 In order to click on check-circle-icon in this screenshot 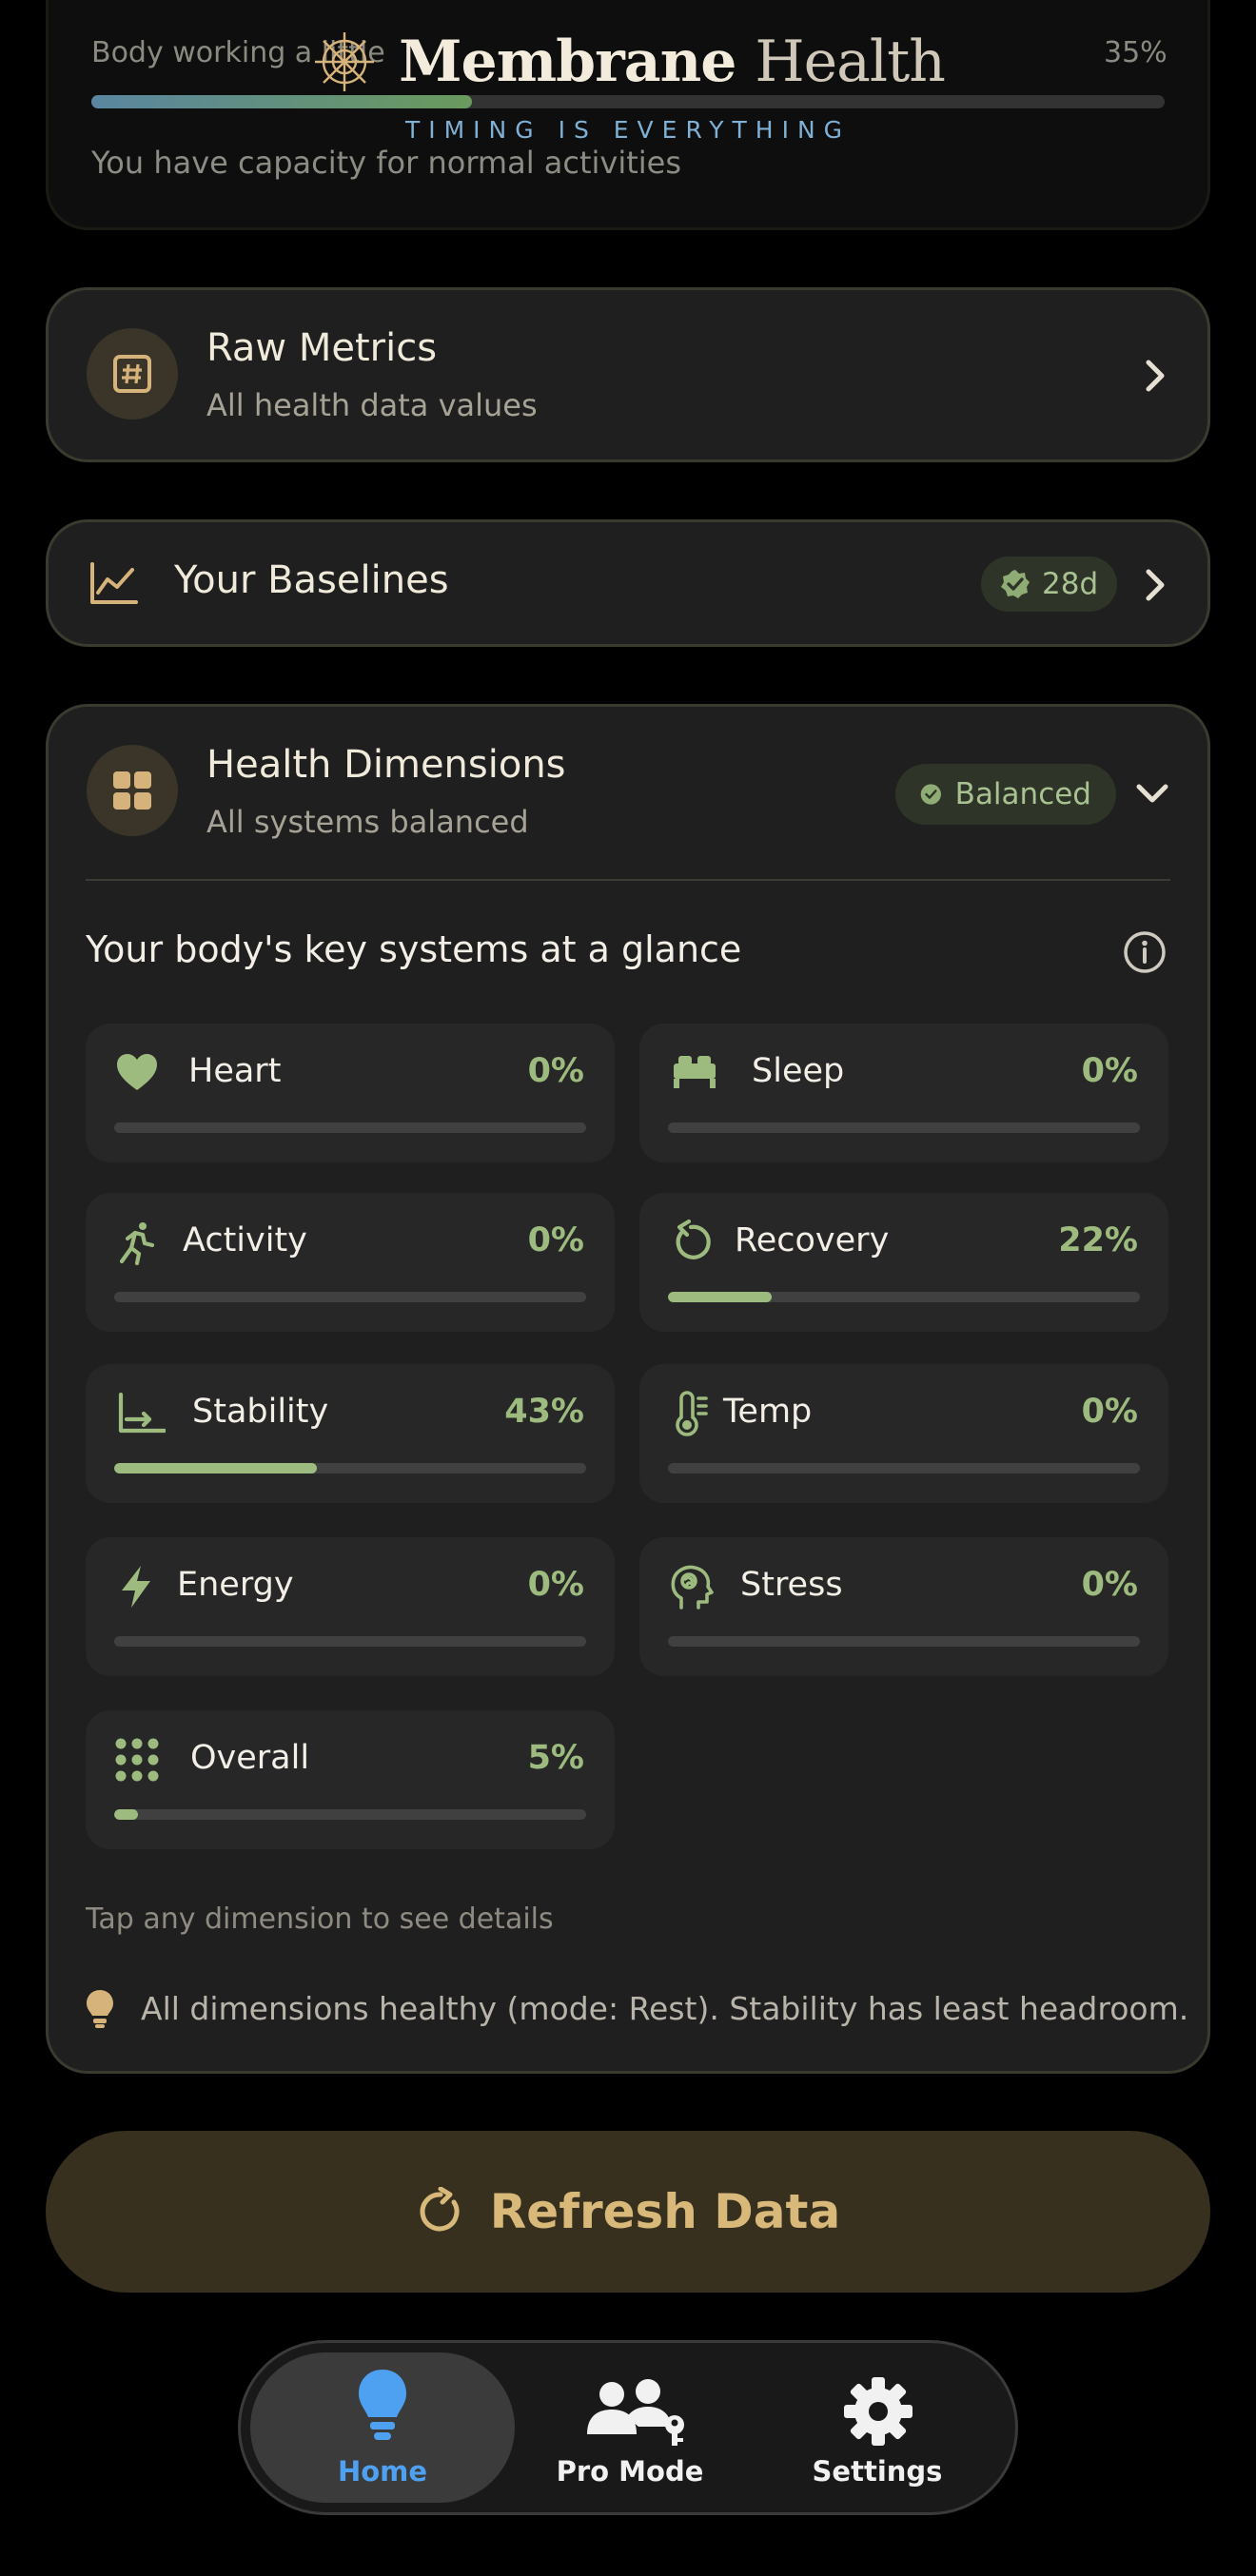, I will do `click(930, 795)`.